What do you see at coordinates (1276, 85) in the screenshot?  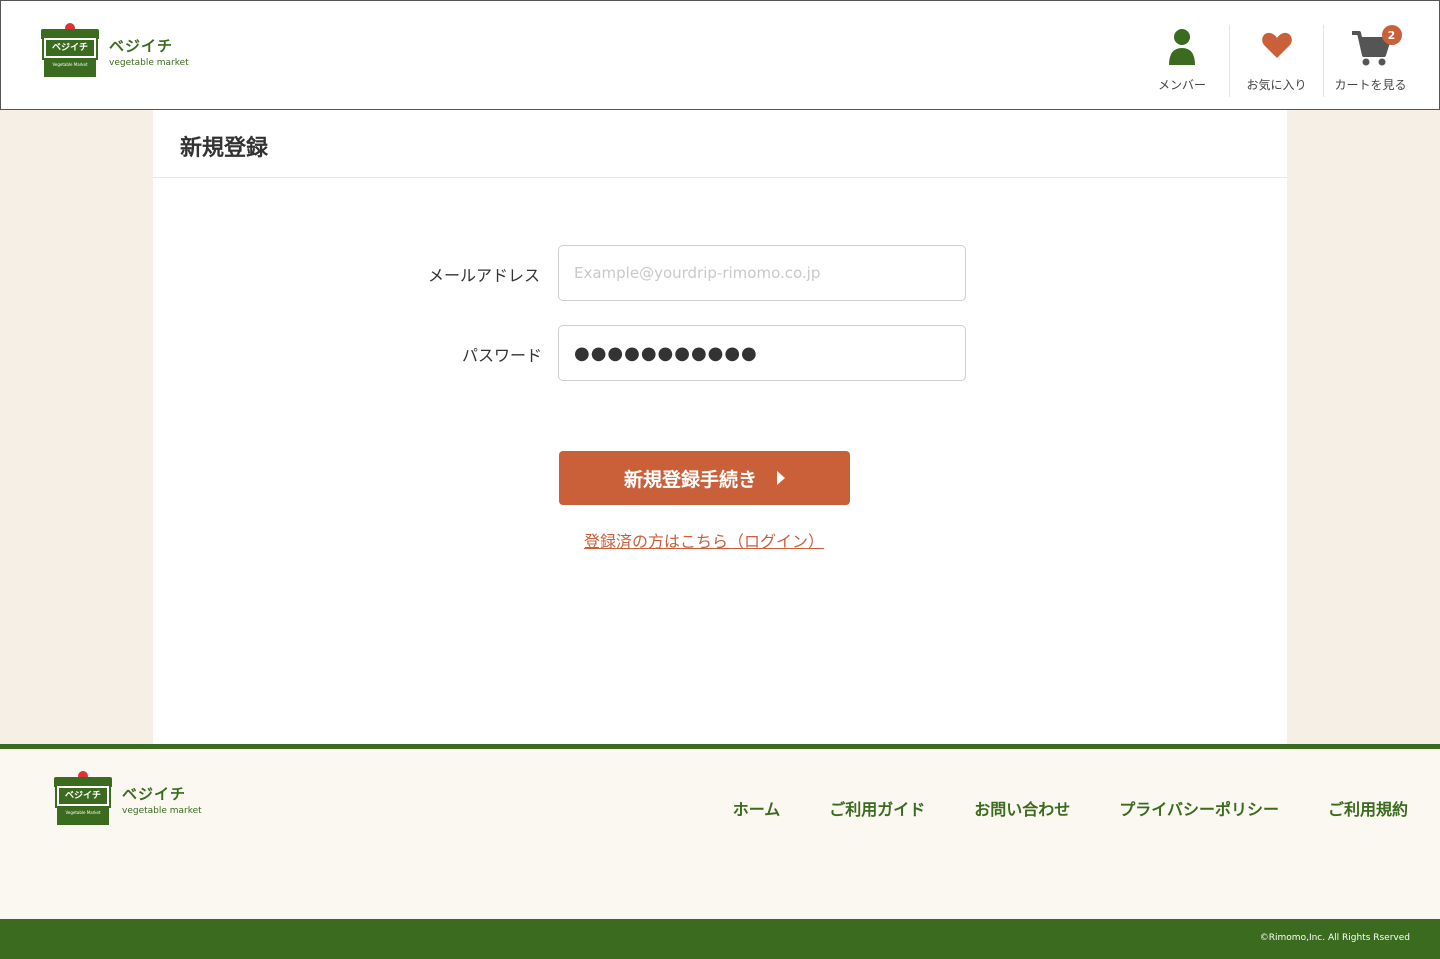 I see `favorites-label: お気に入り` at bounding box center [1276, 85].